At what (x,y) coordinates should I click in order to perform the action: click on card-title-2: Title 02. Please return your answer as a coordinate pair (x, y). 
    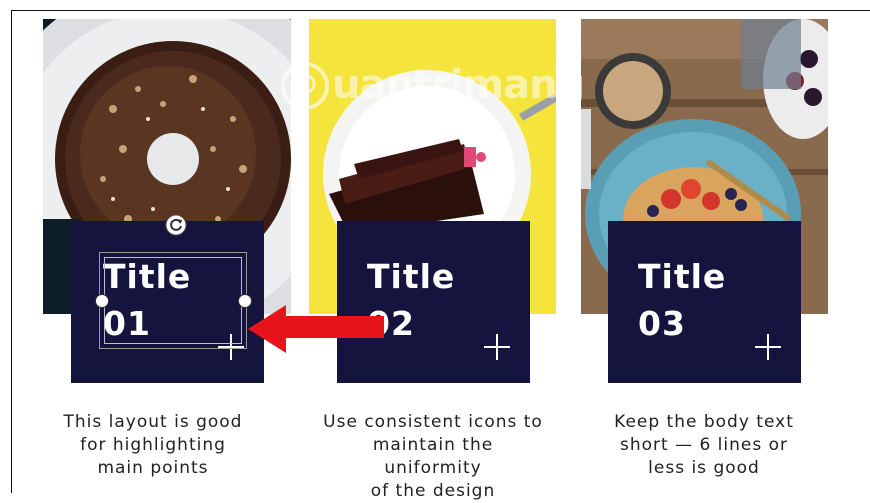
    Looking at the image, I should click on (442, 300).